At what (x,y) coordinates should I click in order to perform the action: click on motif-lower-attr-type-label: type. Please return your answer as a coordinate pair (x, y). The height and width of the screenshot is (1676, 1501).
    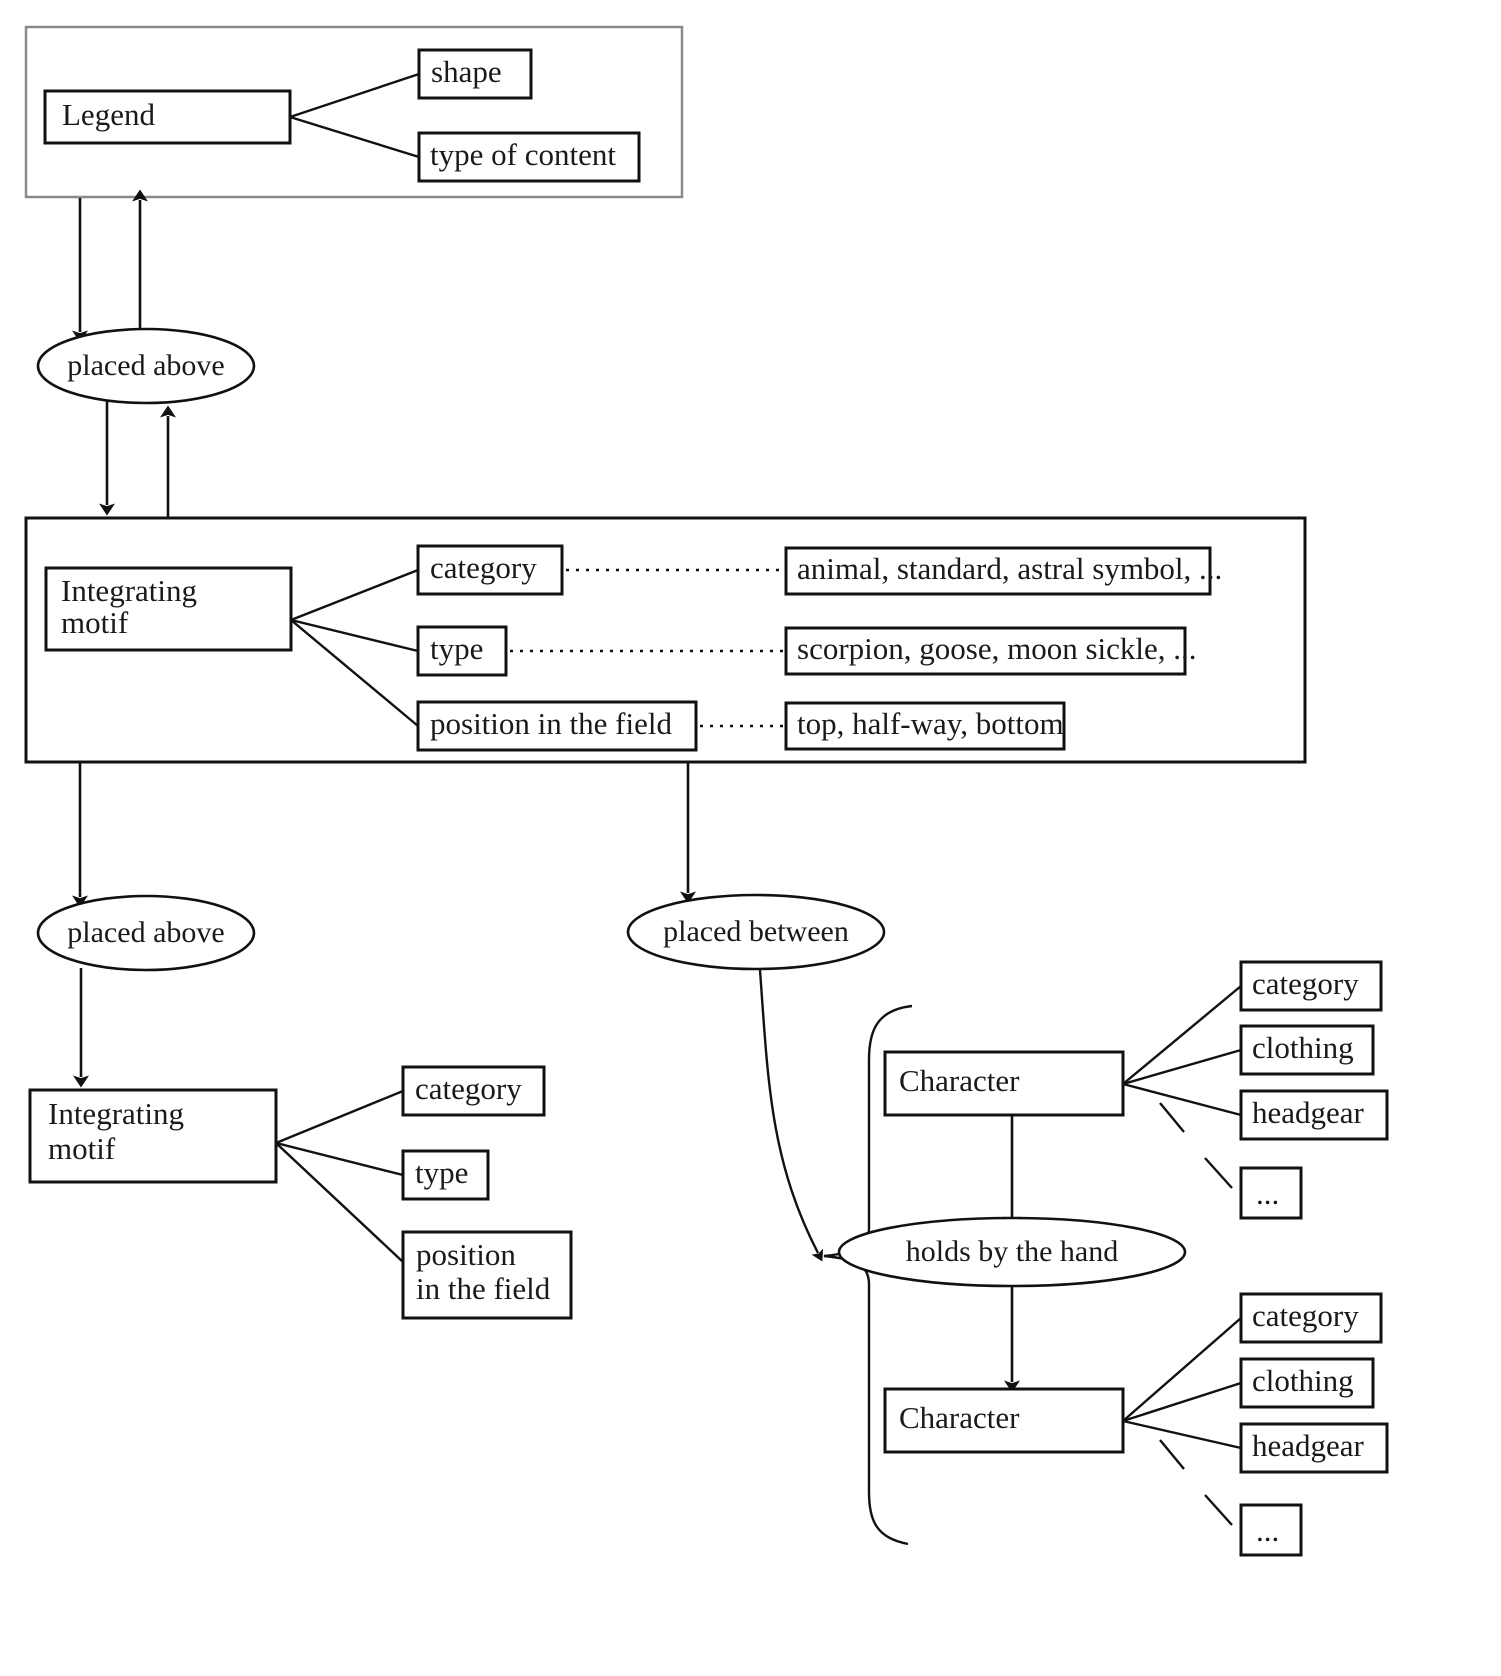
    Looking at the image, I should click on (441, 1172).